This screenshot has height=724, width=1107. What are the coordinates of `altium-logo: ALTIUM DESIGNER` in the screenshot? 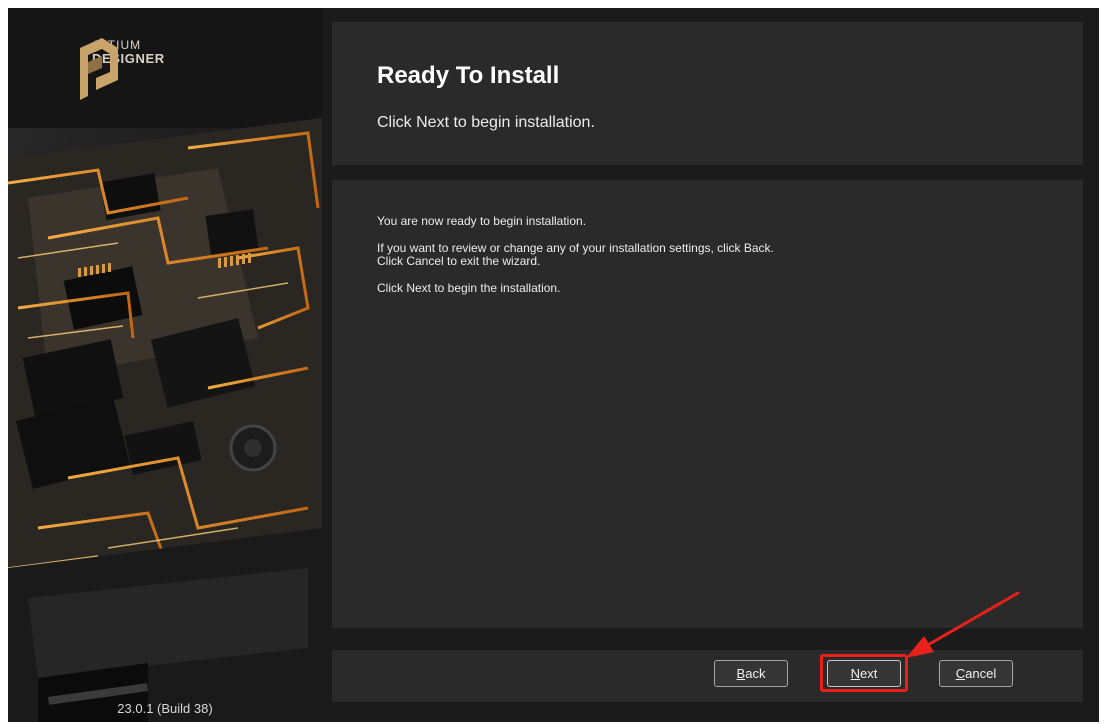 It's located at (122, 69).